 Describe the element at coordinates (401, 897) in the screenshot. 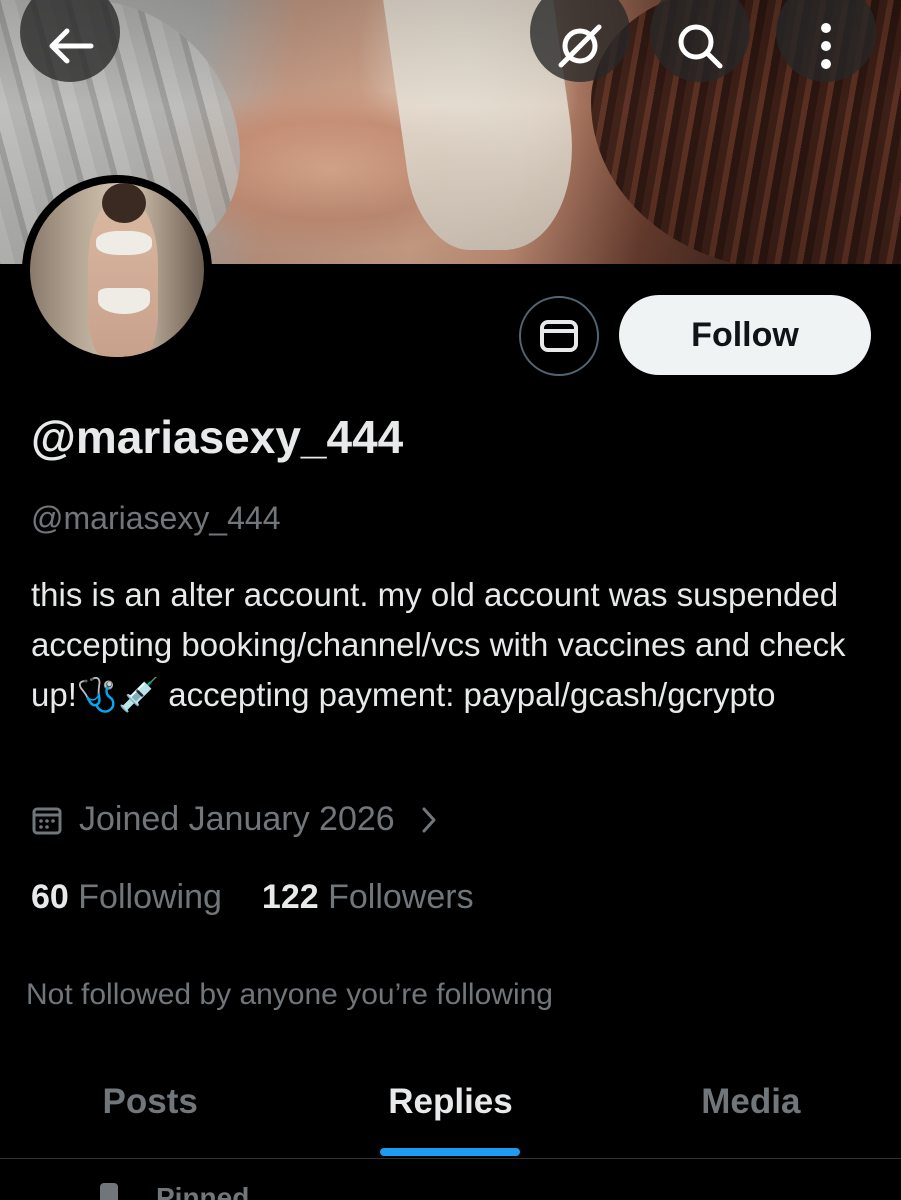

I see `followers-label: Followers` at that location.